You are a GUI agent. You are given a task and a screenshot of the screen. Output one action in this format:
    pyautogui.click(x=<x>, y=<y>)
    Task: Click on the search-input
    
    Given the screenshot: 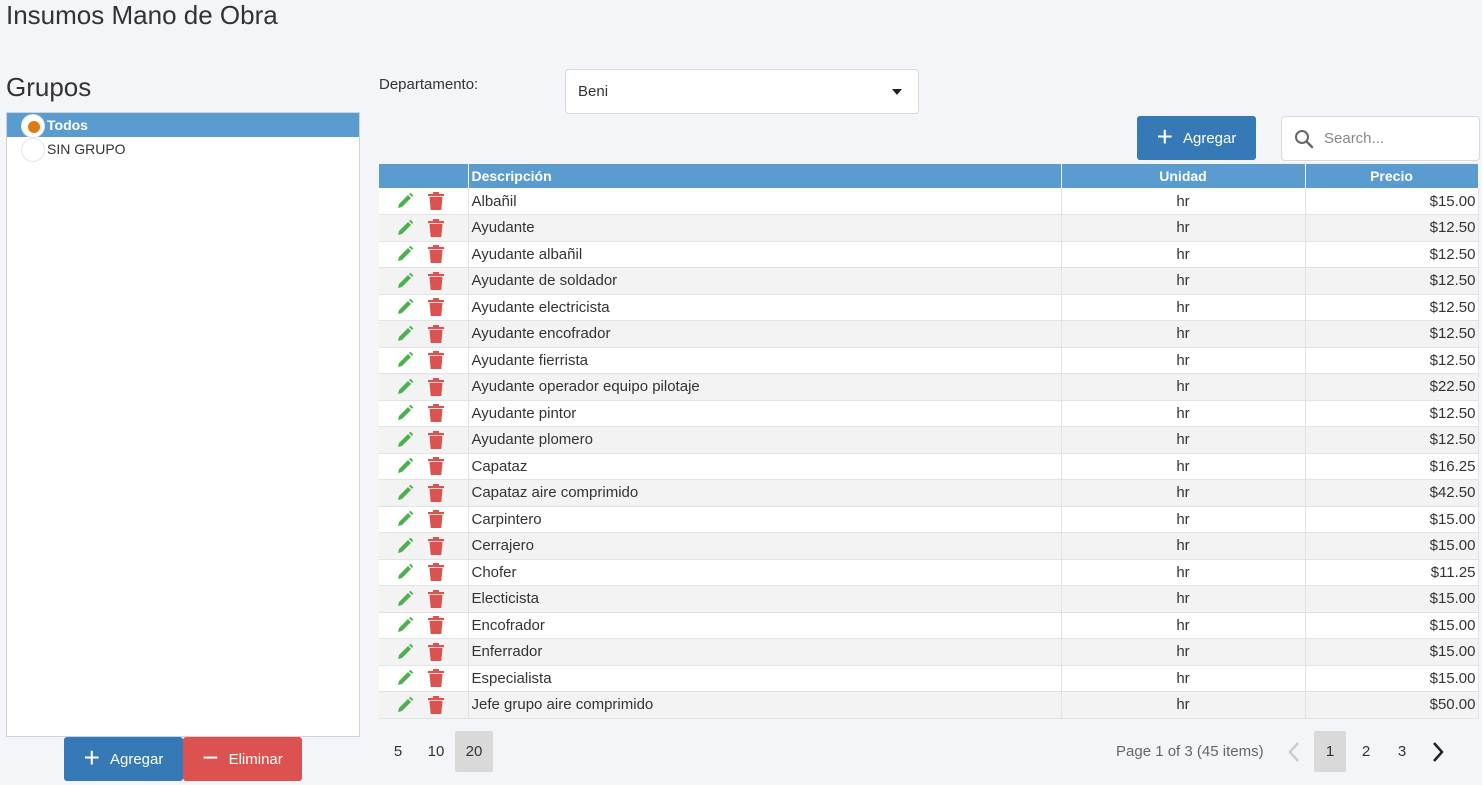 What is the action you would take?
    pyautogui.click(x=1399, y=138)
    